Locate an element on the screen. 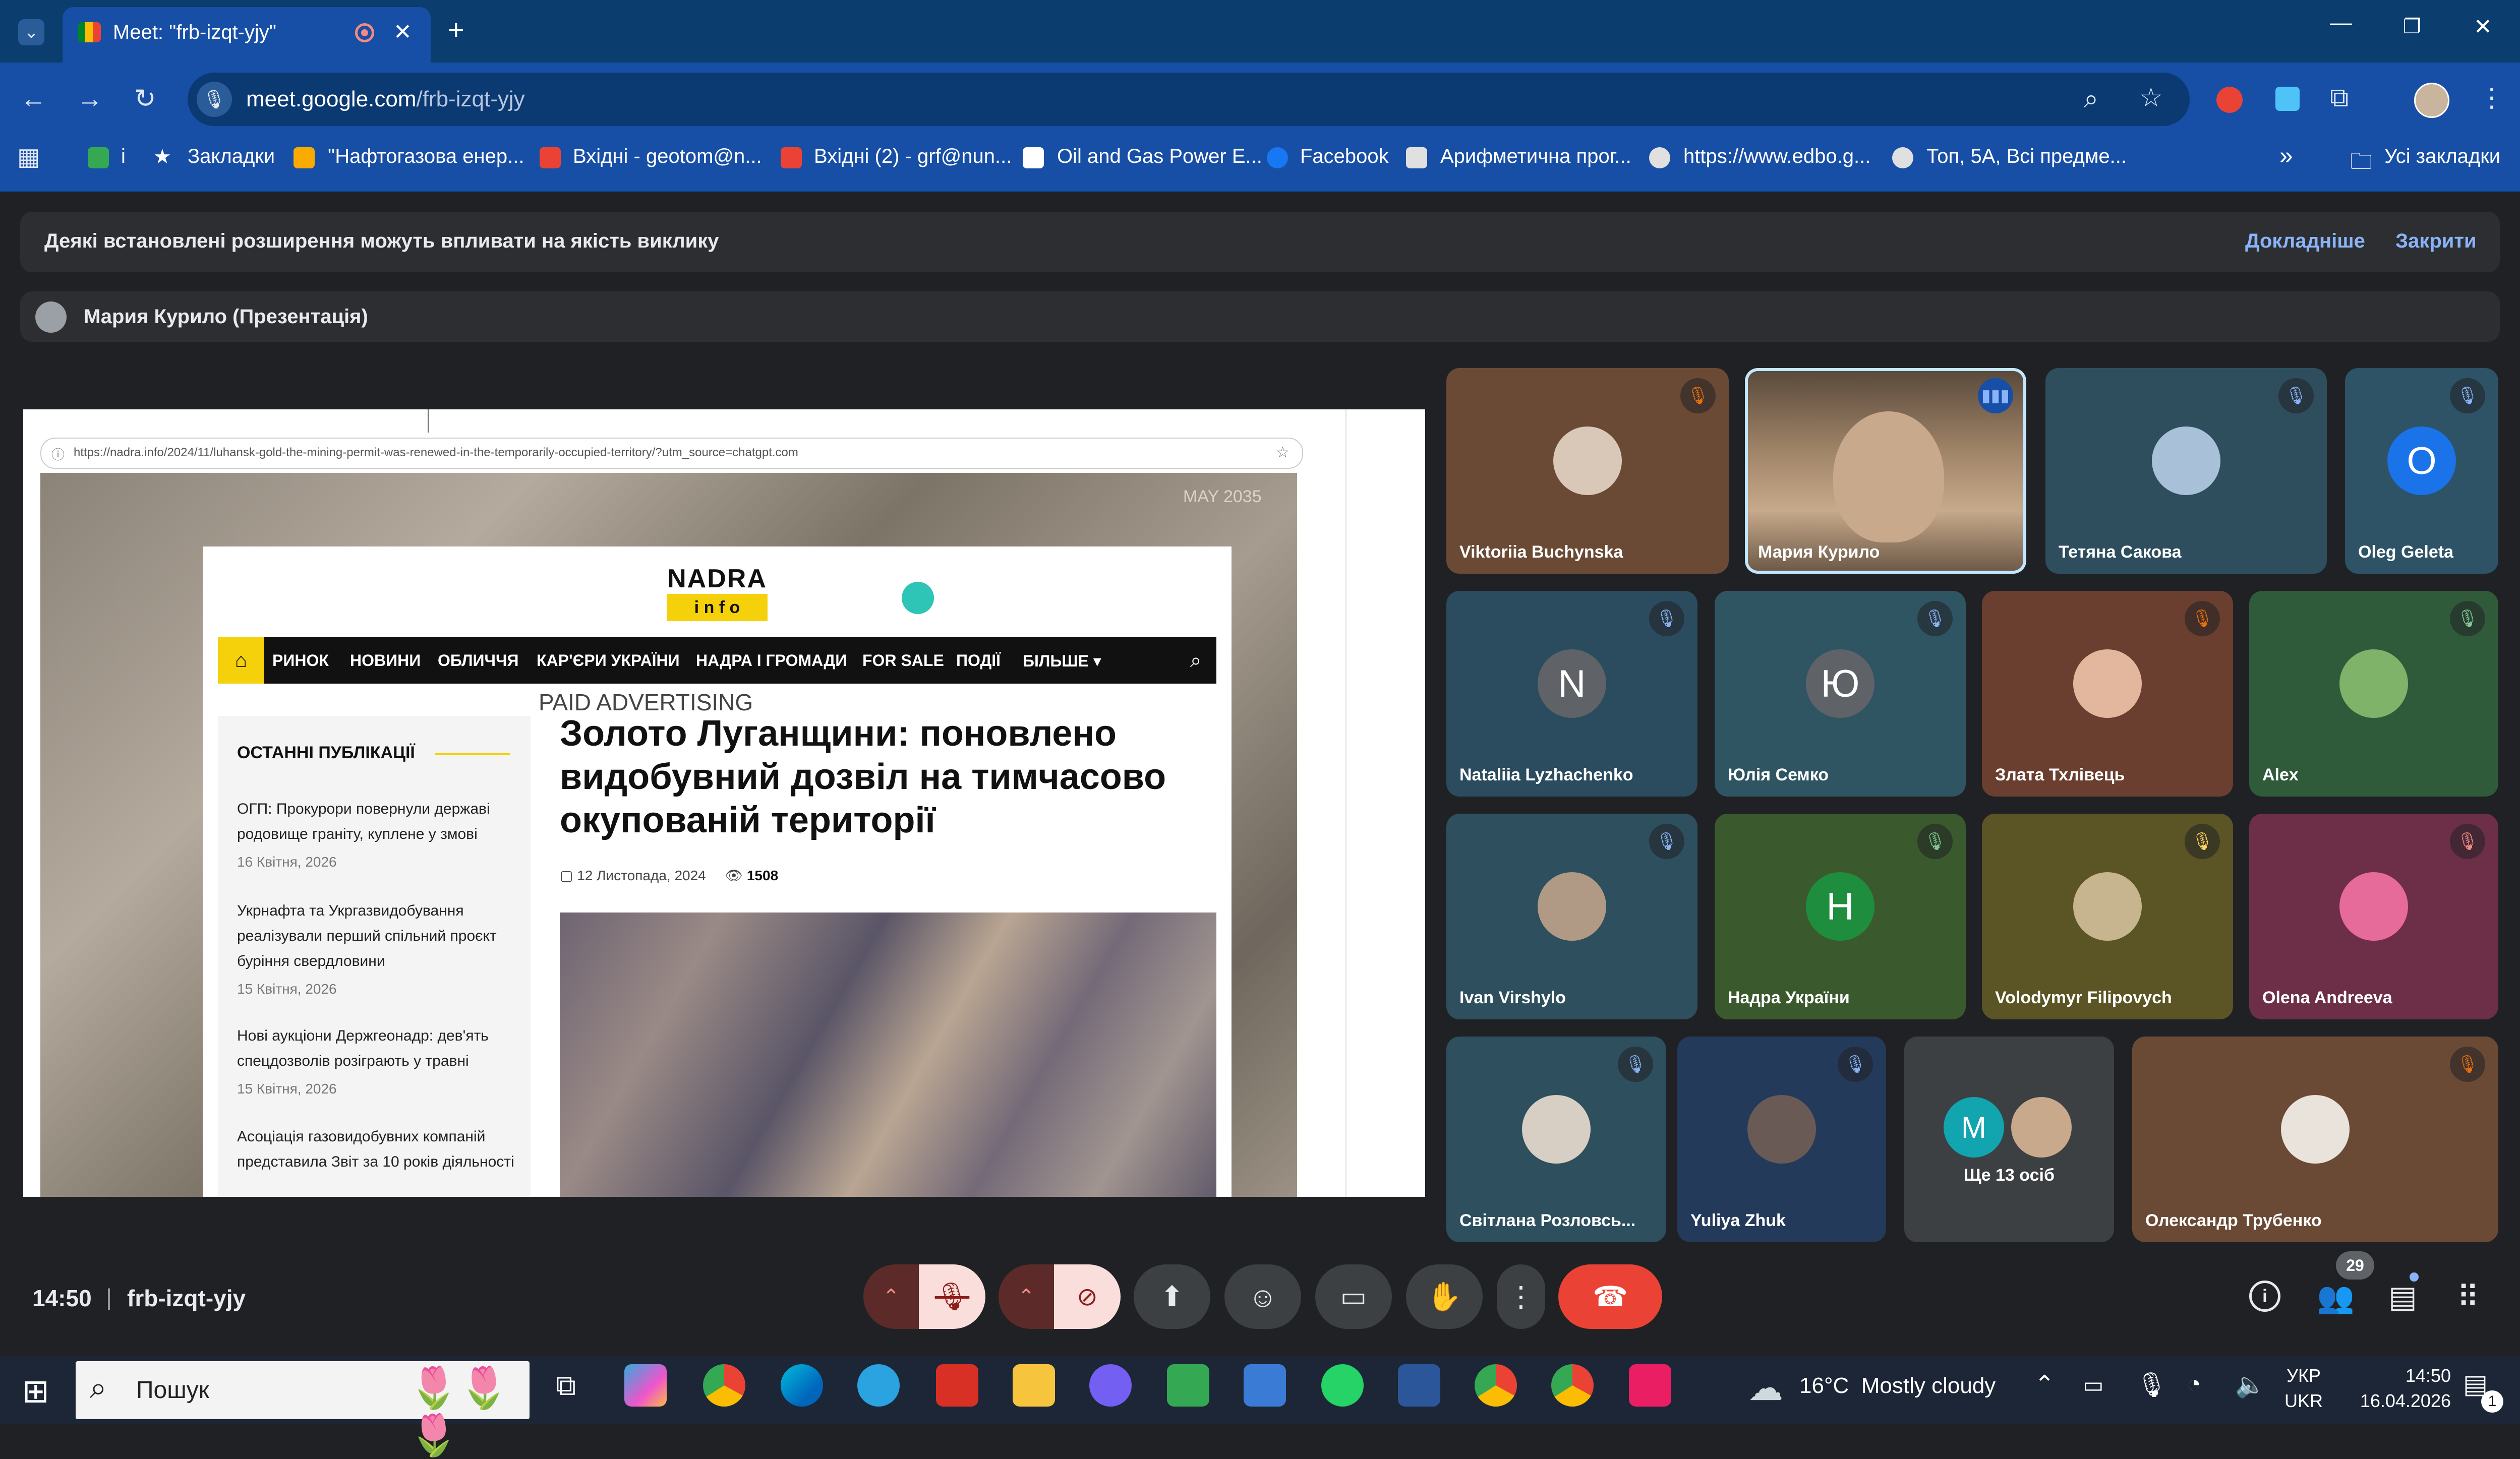 This screenshot has width=2520, height=1459. telegram-icon is located at coordinates (879, 1385).